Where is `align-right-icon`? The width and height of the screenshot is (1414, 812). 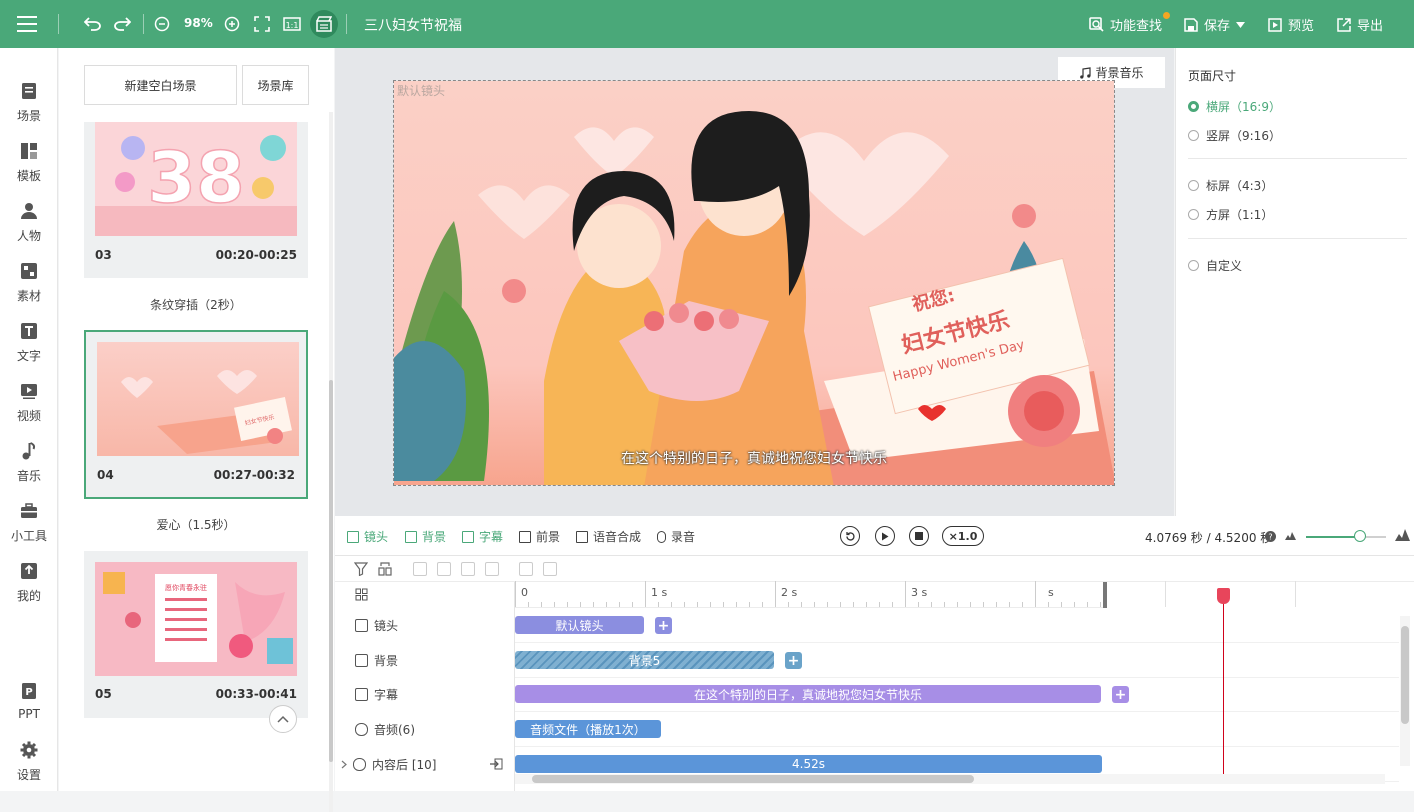
align-right-icon is located at coordinates (468, 569).